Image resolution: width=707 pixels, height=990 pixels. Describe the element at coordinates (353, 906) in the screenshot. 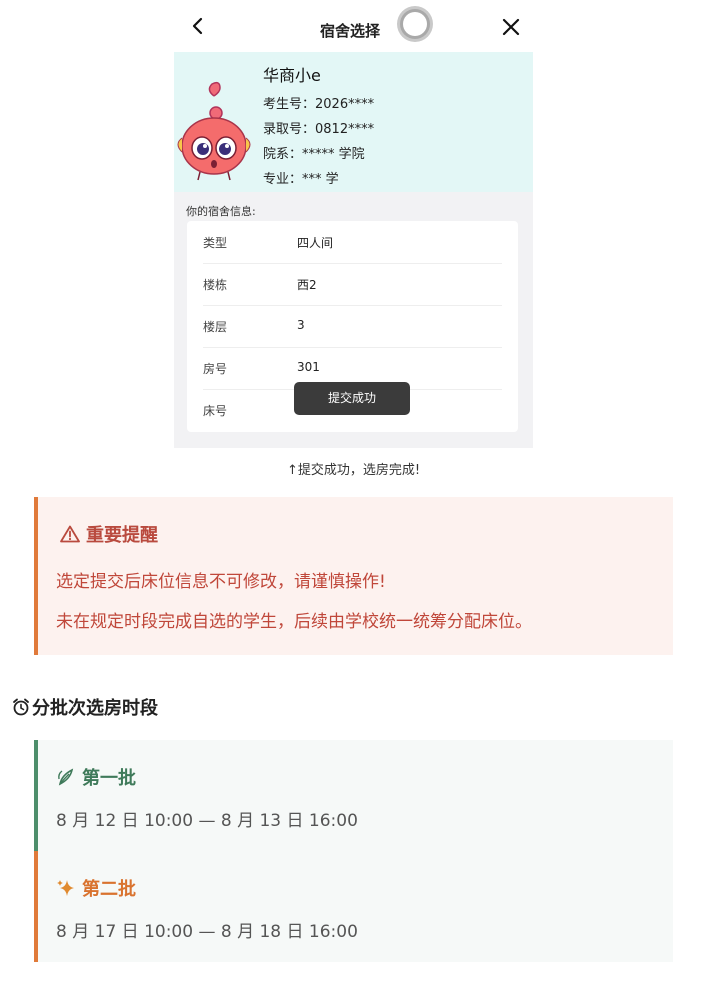

I see `batch-card-2: 第二批 8 月 17 日 10:00 — 8 月 18 日 16:00` at that location.